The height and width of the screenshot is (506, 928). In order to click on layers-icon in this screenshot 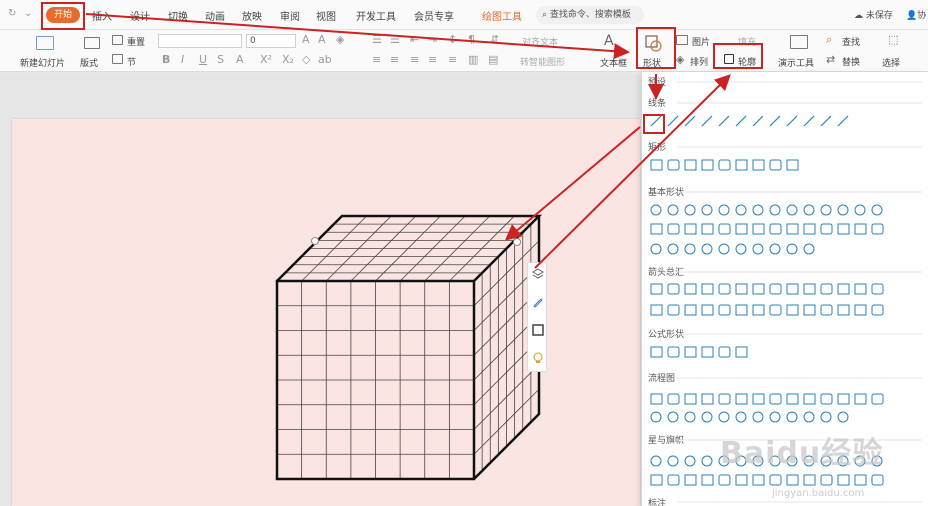, I will do `click(538, 274)`.